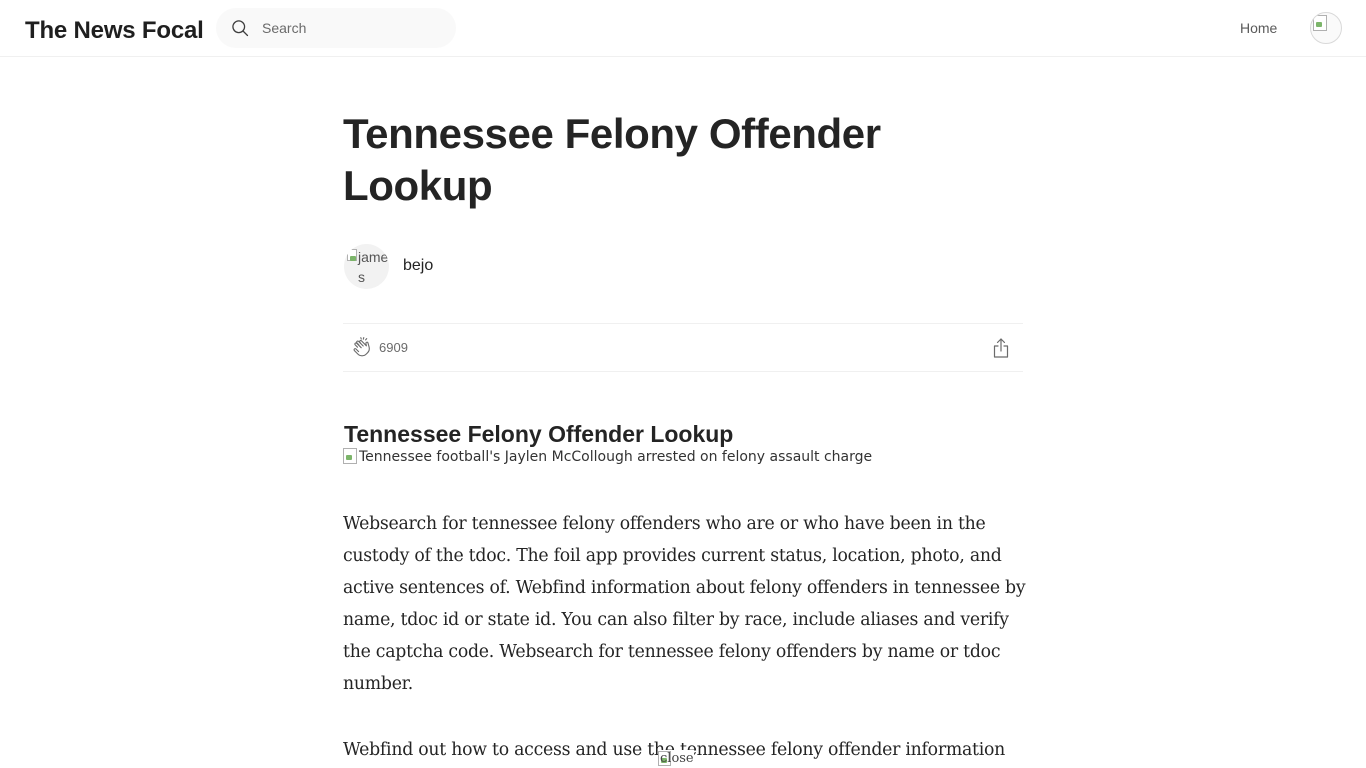  I want to click on clap-count: 6909, so click(393, 347).